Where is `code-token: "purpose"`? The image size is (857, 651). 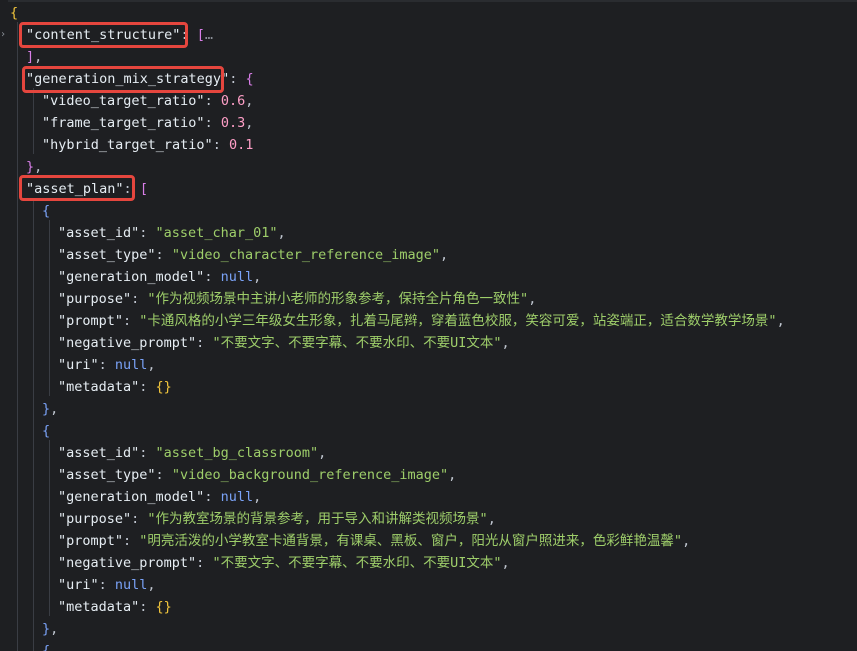
code-token: "purpose" is located at coordinates (95, 519).